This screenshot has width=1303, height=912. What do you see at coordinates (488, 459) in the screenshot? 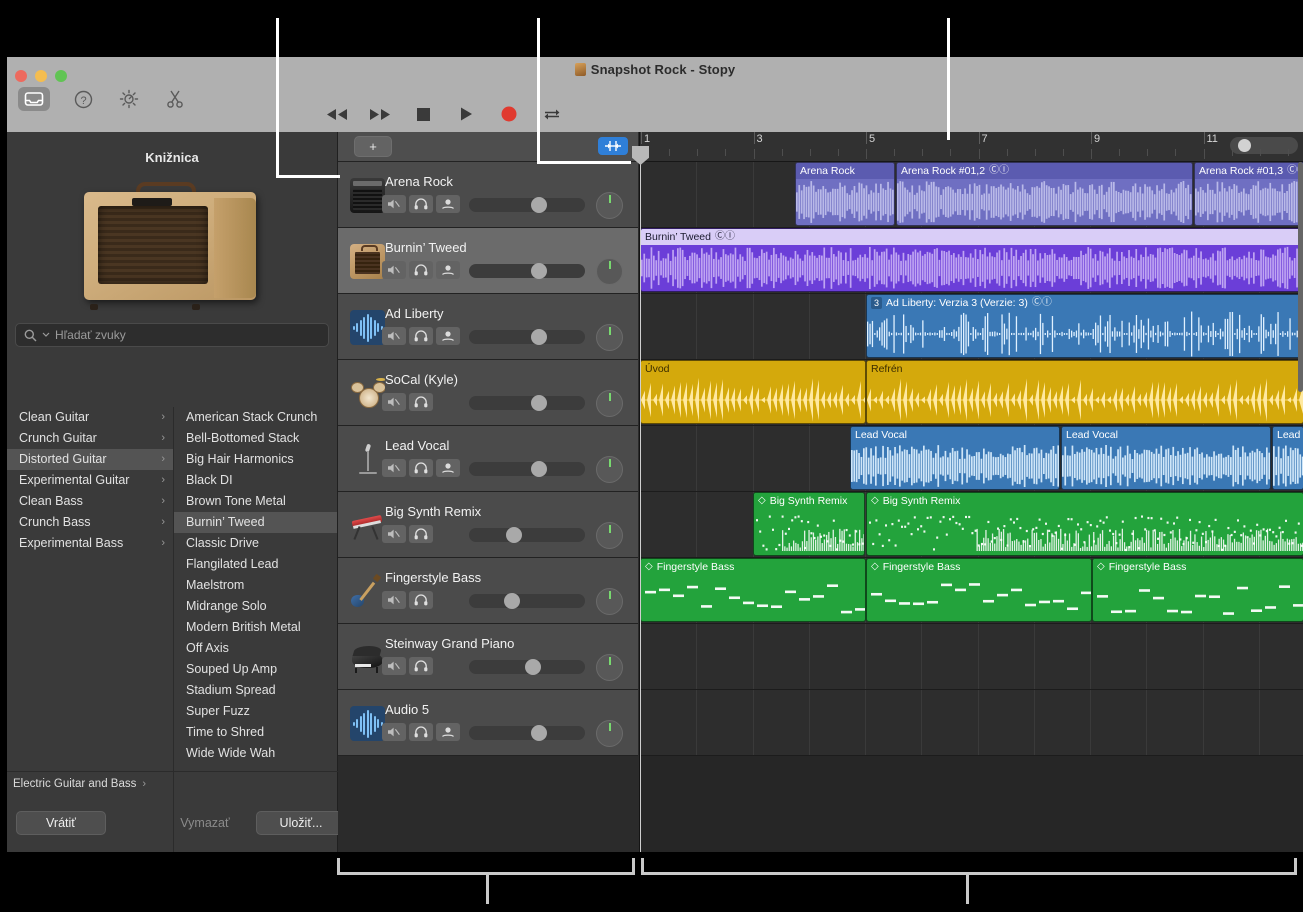
I see `track-header: Lead Vocal` at bounding box center [488, 459].